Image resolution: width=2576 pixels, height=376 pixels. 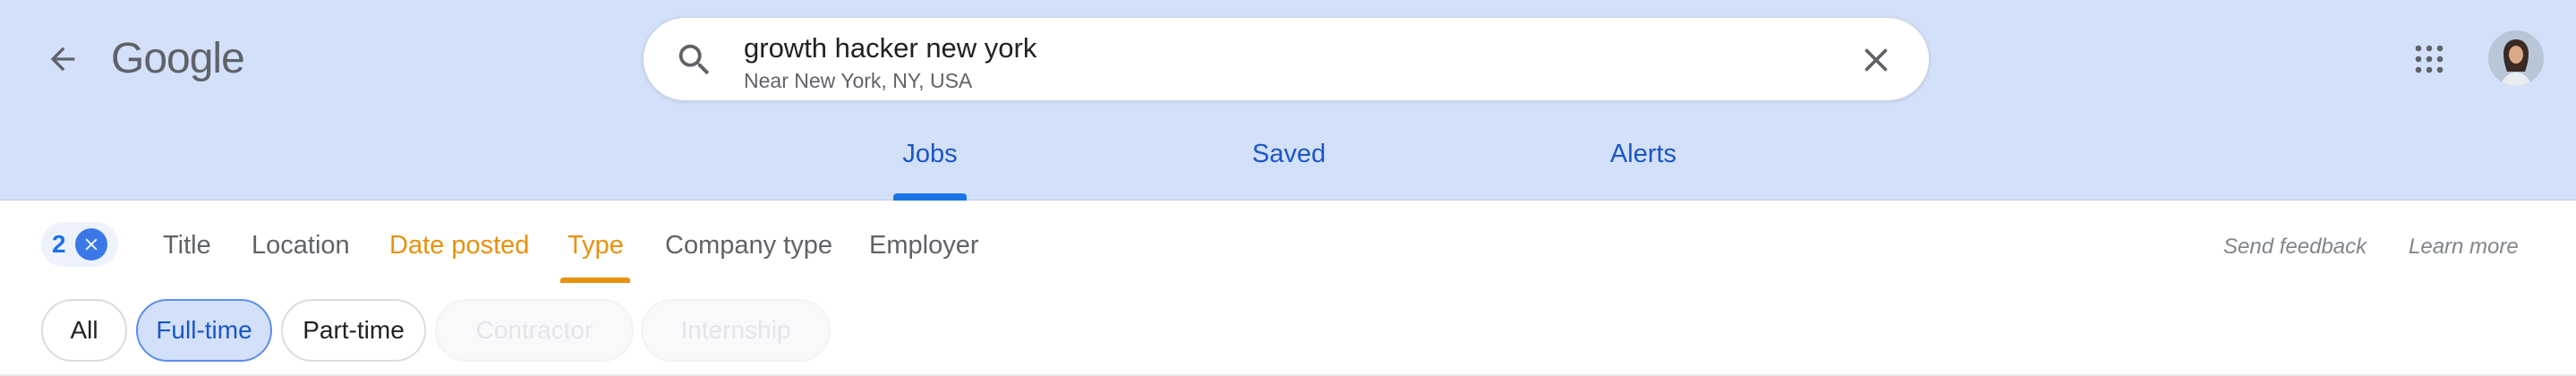 I want to click on back-button, so click(x=62, y=59).